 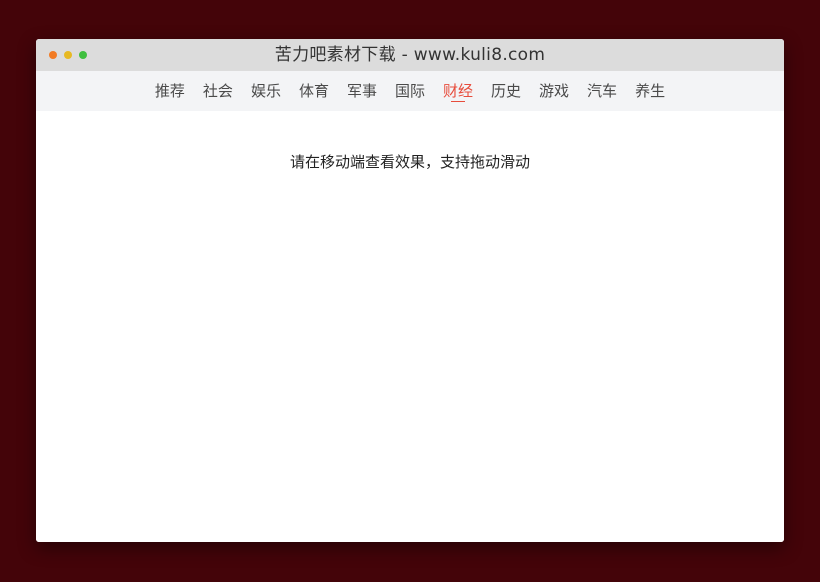 I want to click on nav-item-recommend: 推荐, so click(x=170, y=91).